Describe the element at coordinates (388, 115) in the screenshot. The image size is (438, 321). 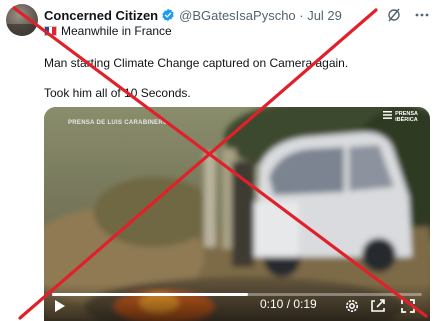
I see `brand-logo-icon` at that location.